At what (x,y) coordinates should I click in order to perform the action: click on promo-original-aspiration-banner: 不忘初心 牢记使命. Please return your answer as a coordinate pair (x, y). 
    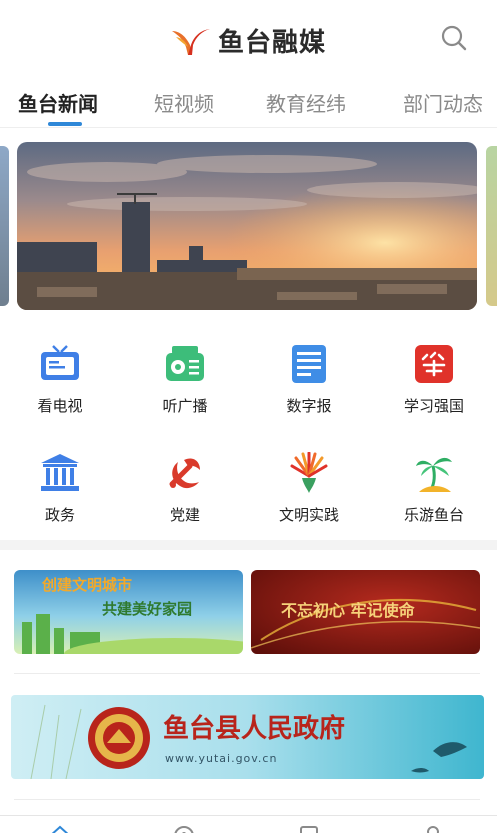
    Looking at the image, I should click on (365, 612).